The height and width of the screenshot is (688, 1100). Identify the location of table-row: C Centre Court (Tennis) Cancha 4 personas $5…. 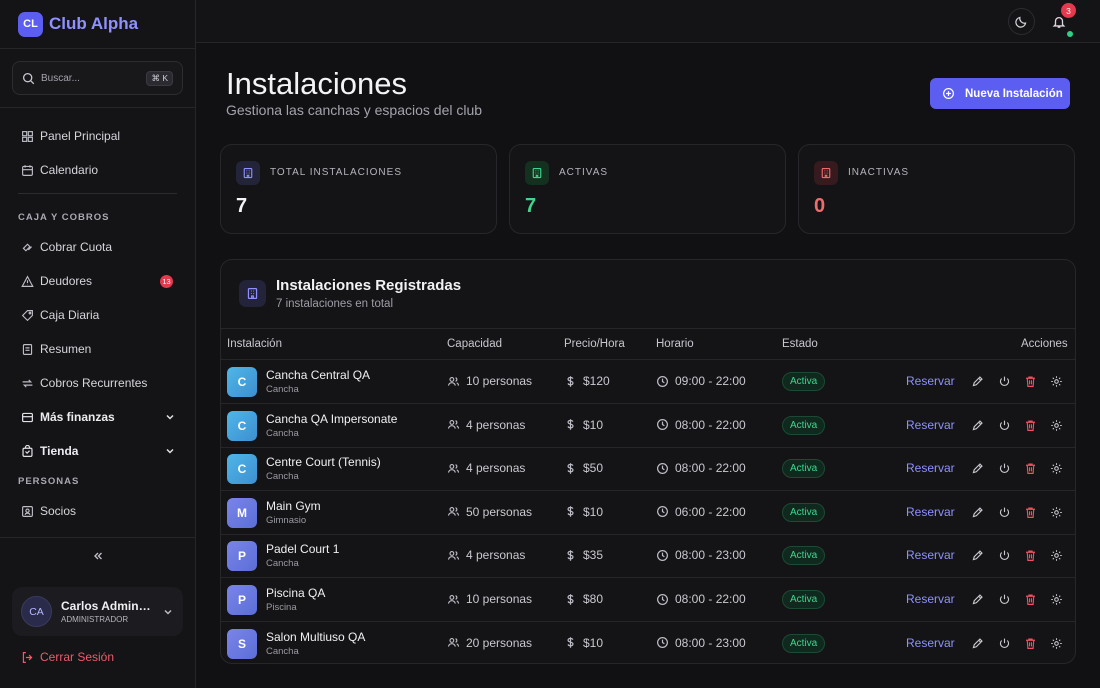
(648, 469).